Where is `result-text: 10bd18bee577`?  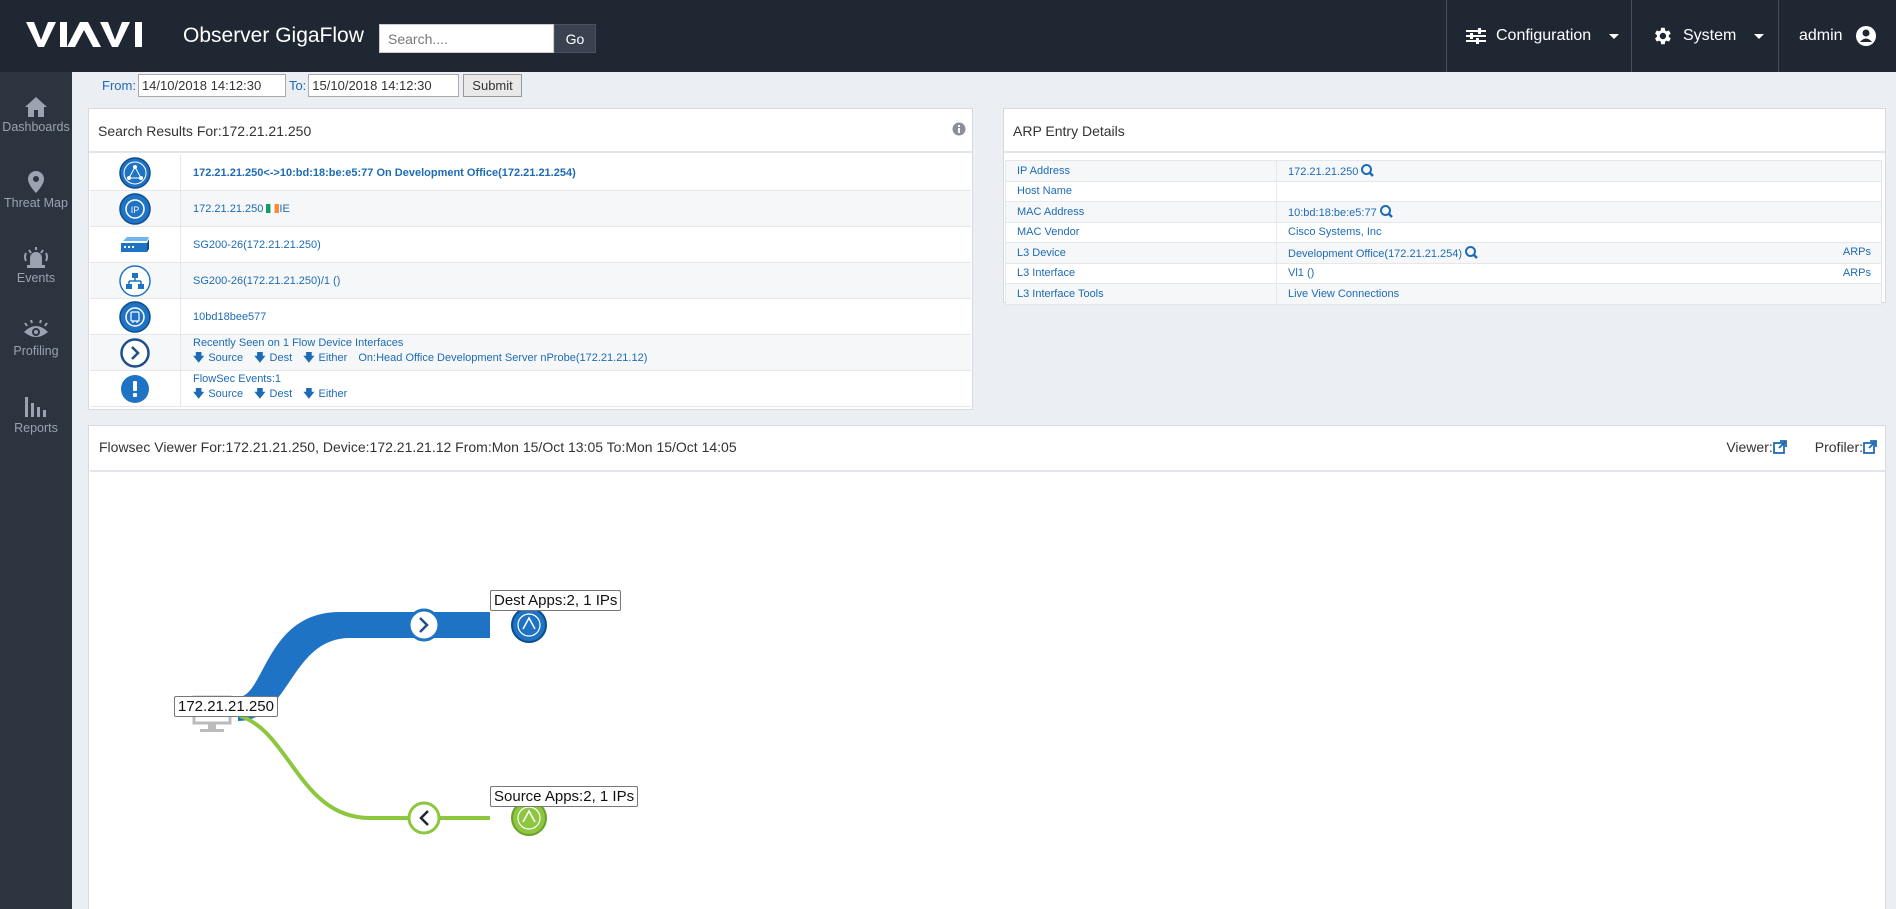 result-text: 10bd18bee577 is located at coordinates (582, 317).